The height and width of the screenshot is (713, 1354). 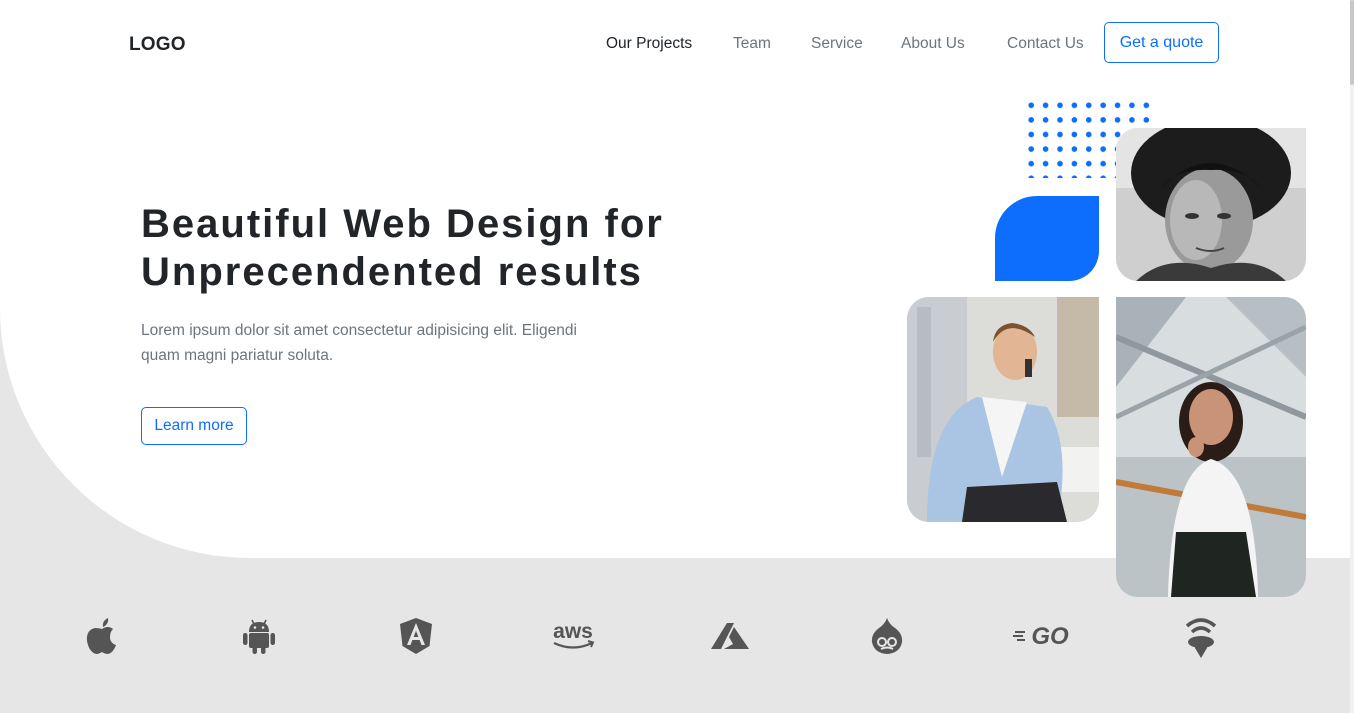 I want to click on hero-title-line-1: Beautiful Web Design for, so click(x=402, y=224).